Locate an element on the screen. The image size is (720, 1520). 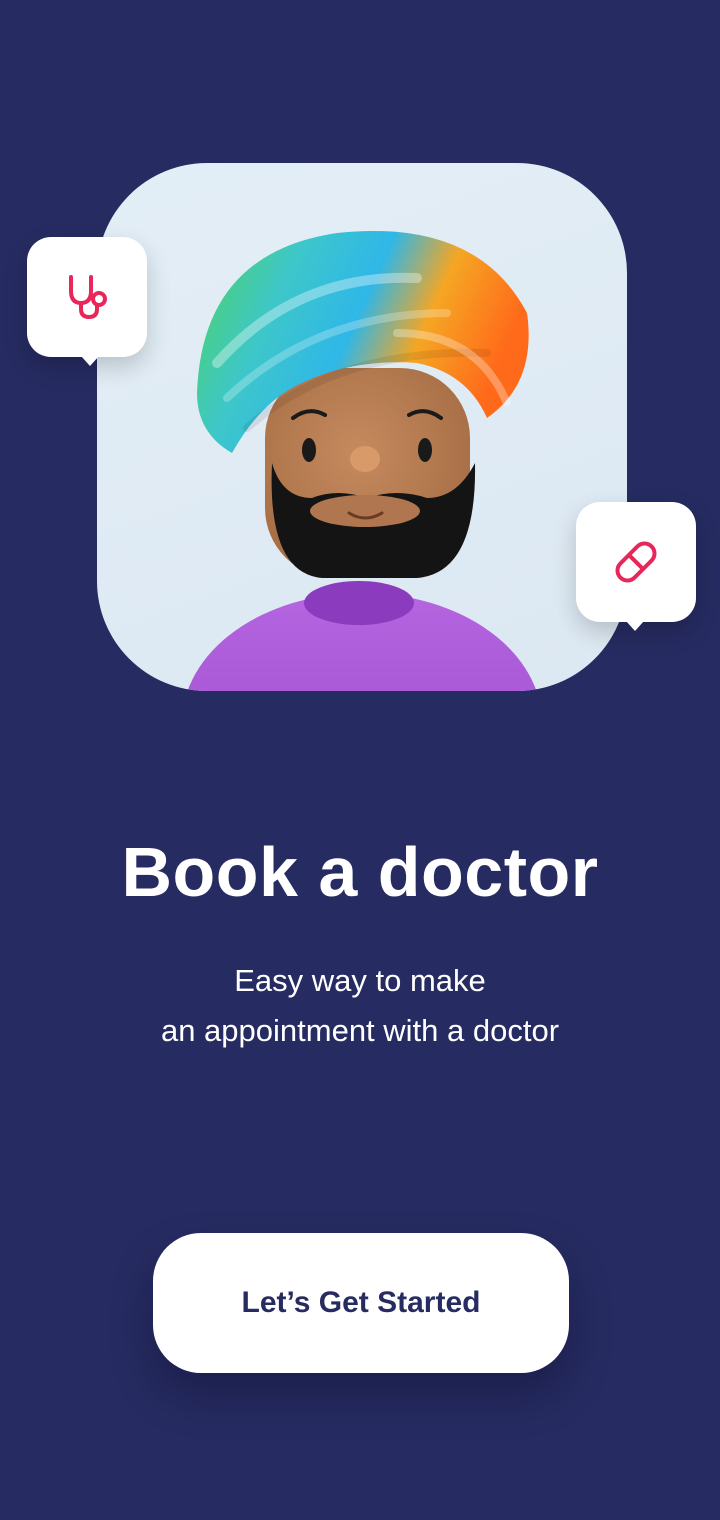
get-started-button: Let’s Get Started is located at coordinates (361, 1303).